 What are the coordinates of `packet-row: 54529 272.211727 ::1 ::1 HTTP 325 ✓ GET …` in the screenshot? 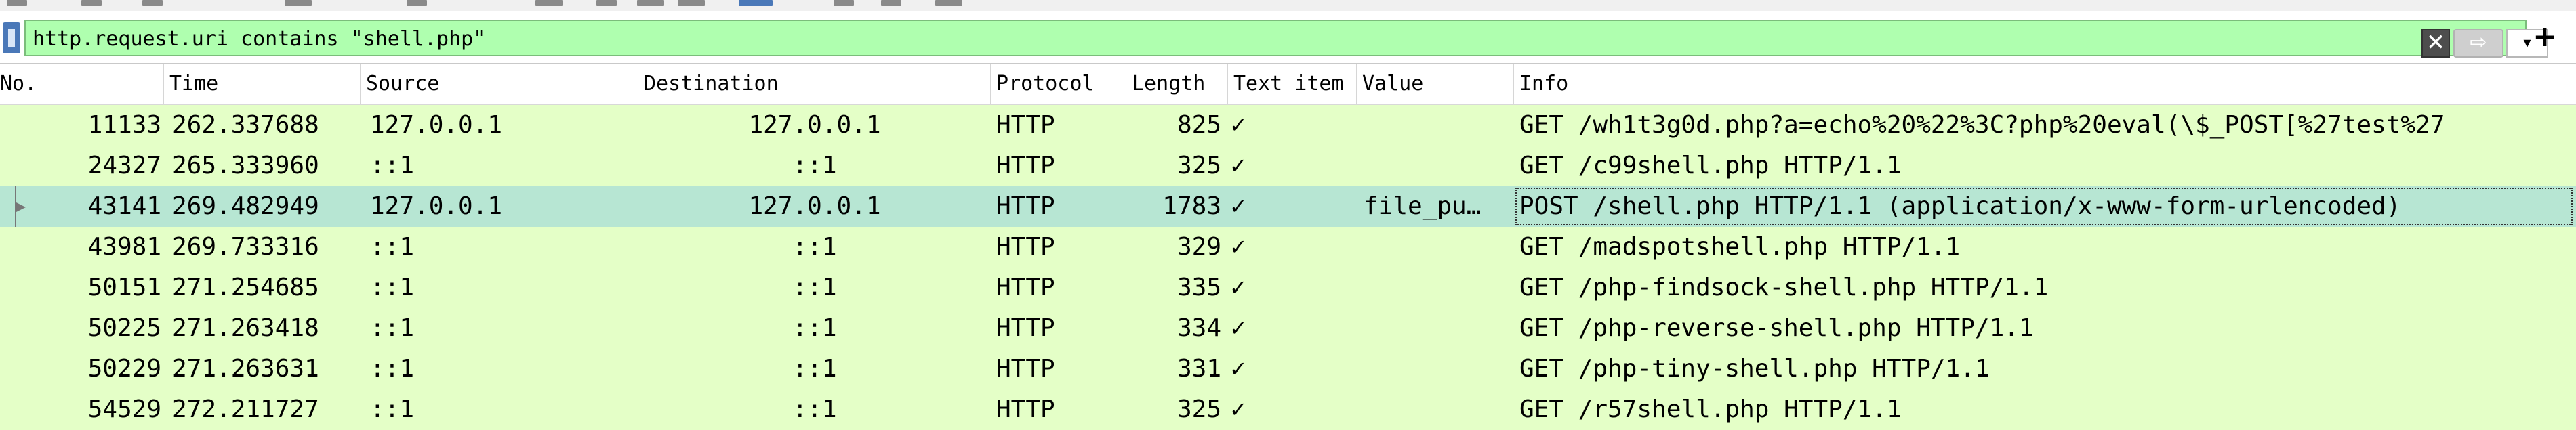 It's located at (1288, 409).